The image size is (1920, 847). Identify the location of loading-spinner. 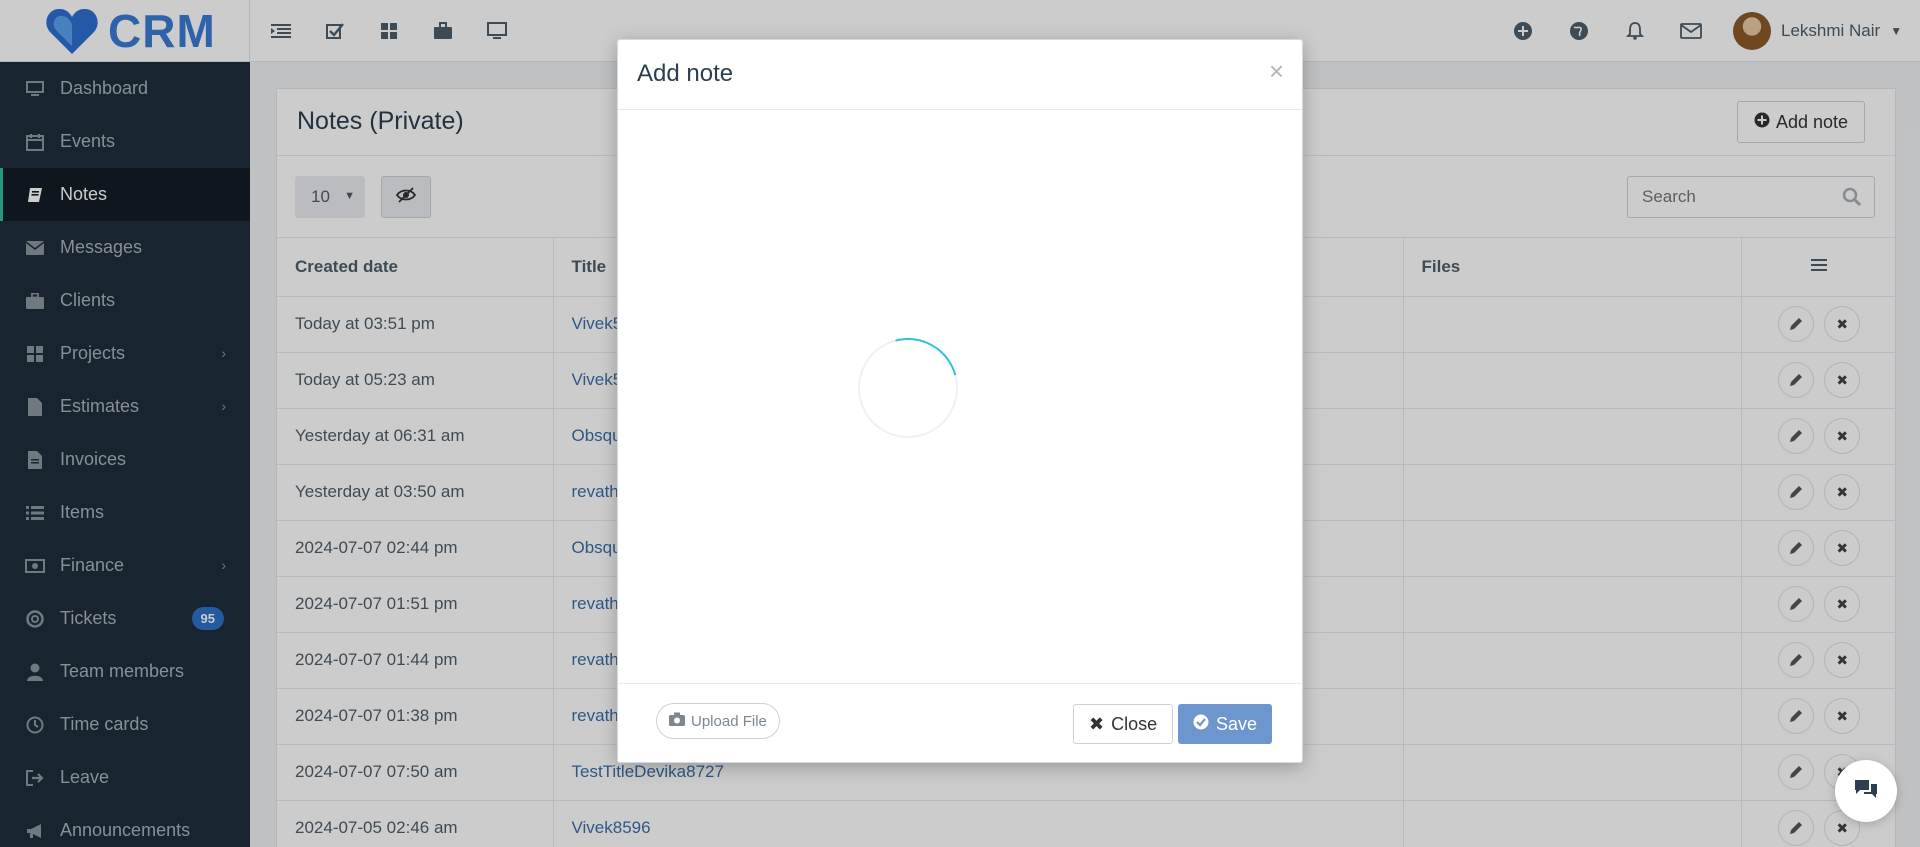
(908, 388).